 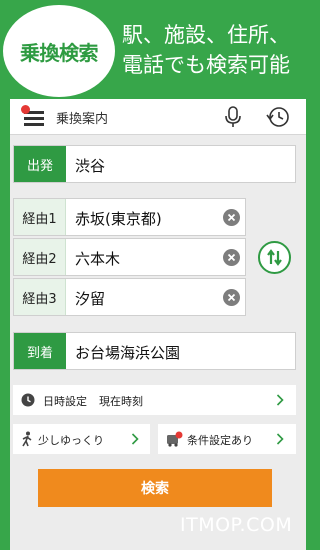 I want to click on search-conditions-option: 条件設定あり, so click(x=227, y=439).